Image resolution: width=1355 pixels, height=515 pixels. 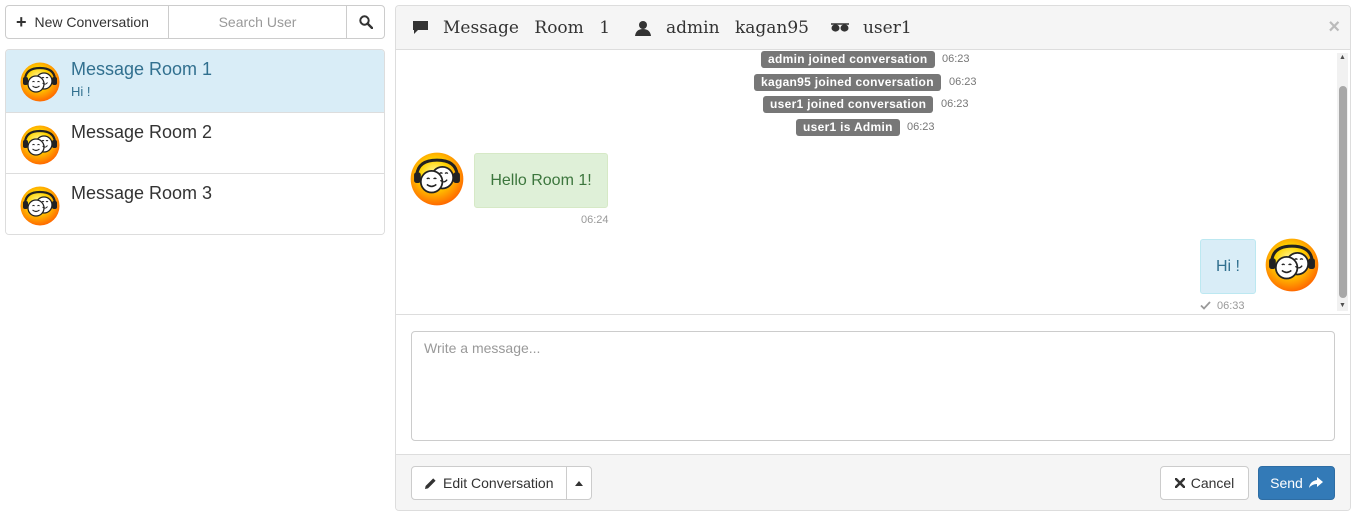 What do you see at coordinates (420, 27) in the screenshot?
I see `comment-icon` at bounding box center [420, 27].